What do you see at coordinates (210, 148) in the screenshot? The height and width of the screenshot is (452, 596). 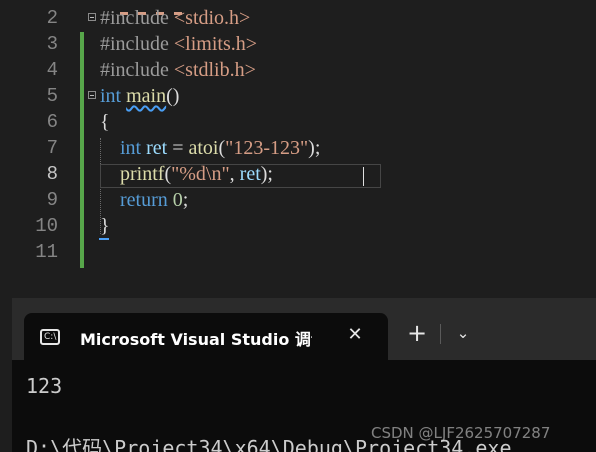 I see `code-text: int ret = atoi("123-123");` at bounding box center [210, 148].